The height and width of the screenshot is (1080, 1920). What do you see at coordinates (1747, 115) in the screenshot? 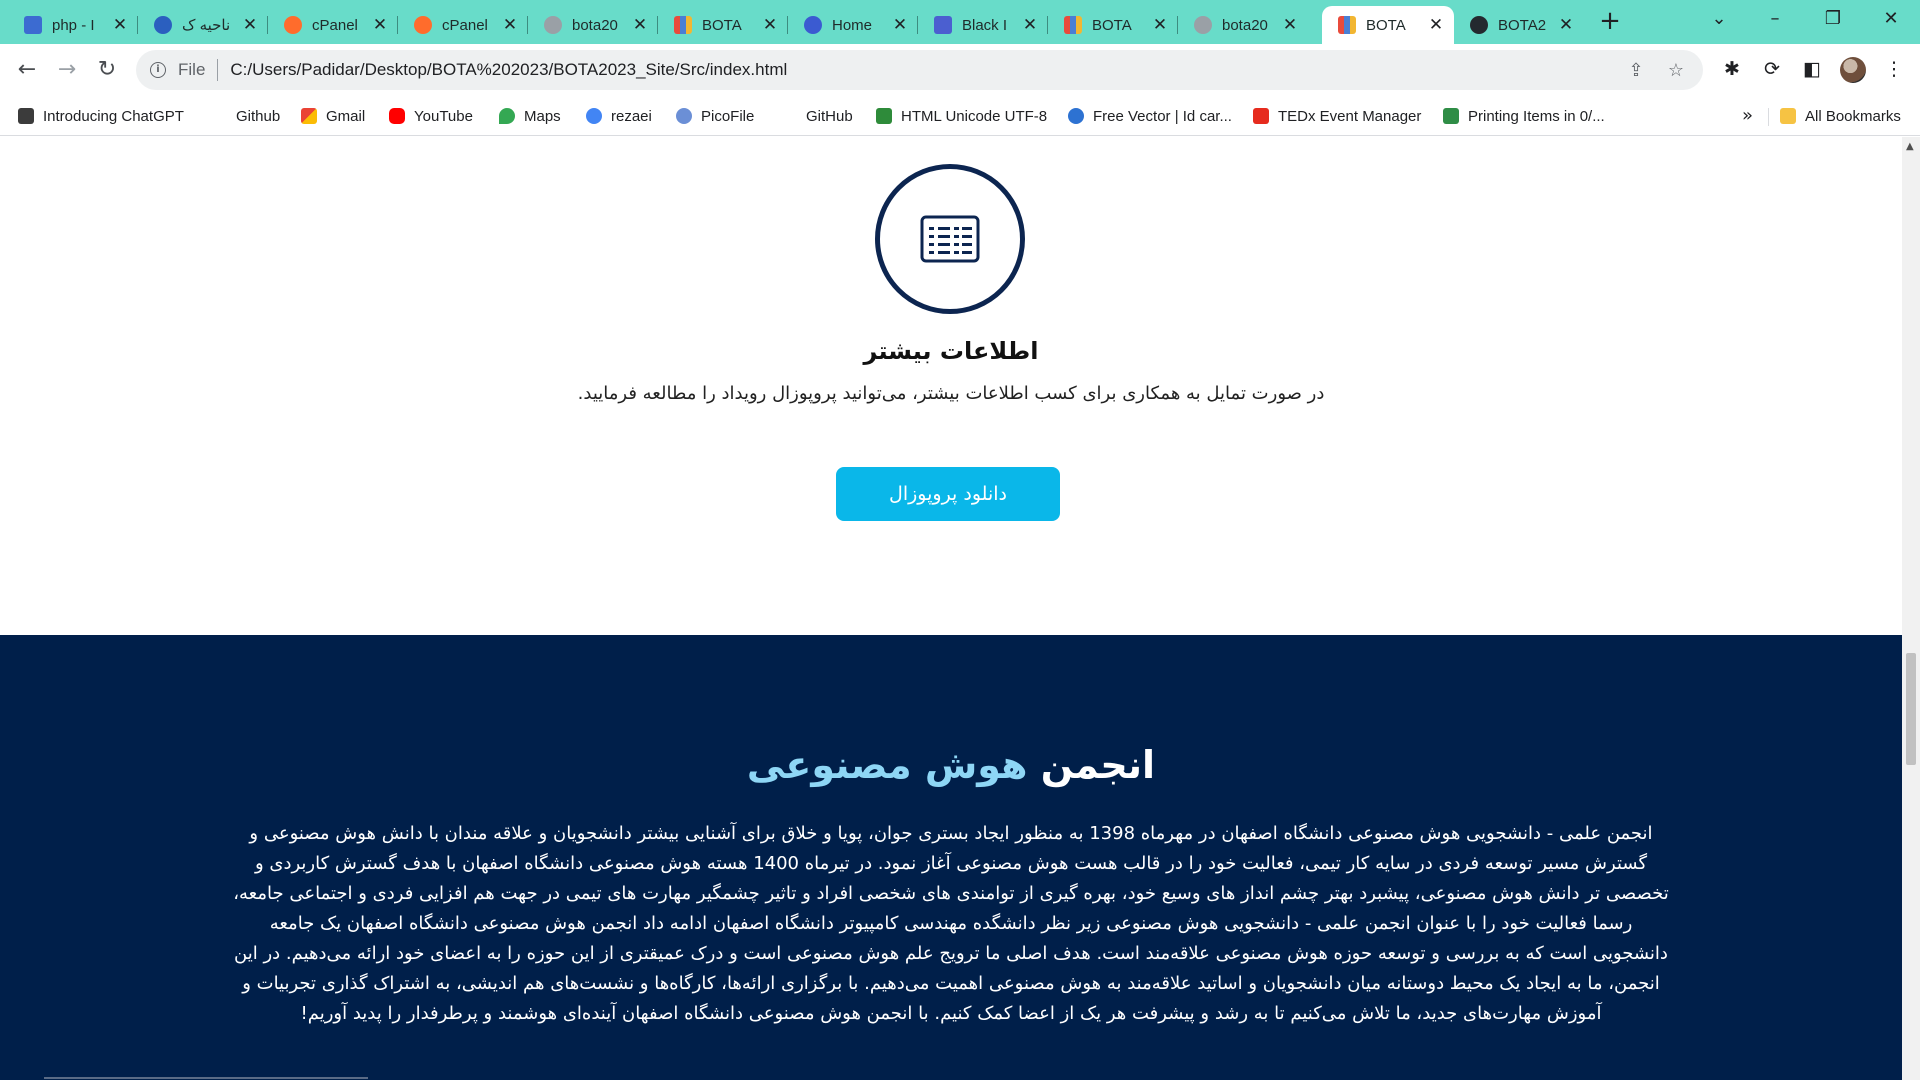
I see `bookmarks-overflow-icon: »` at bounding box center [1747, 115].